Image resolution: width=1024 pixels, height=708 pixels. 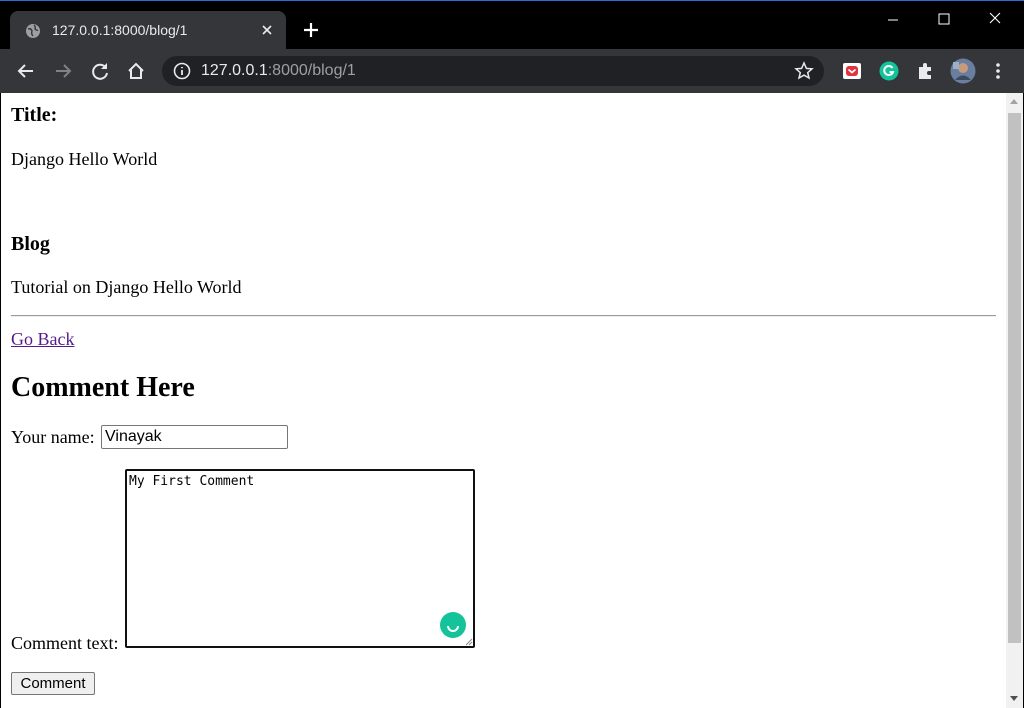 I want to click on back-icon, so click(x=26, y=71).